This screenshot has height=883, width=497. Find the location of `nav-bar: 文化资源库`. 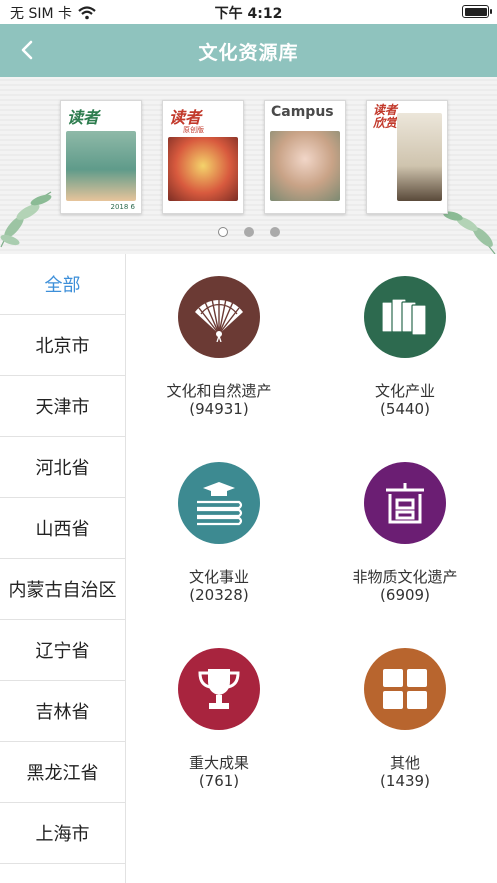

nav-bar: 文化资源库 is located at coordinates (248, 50).